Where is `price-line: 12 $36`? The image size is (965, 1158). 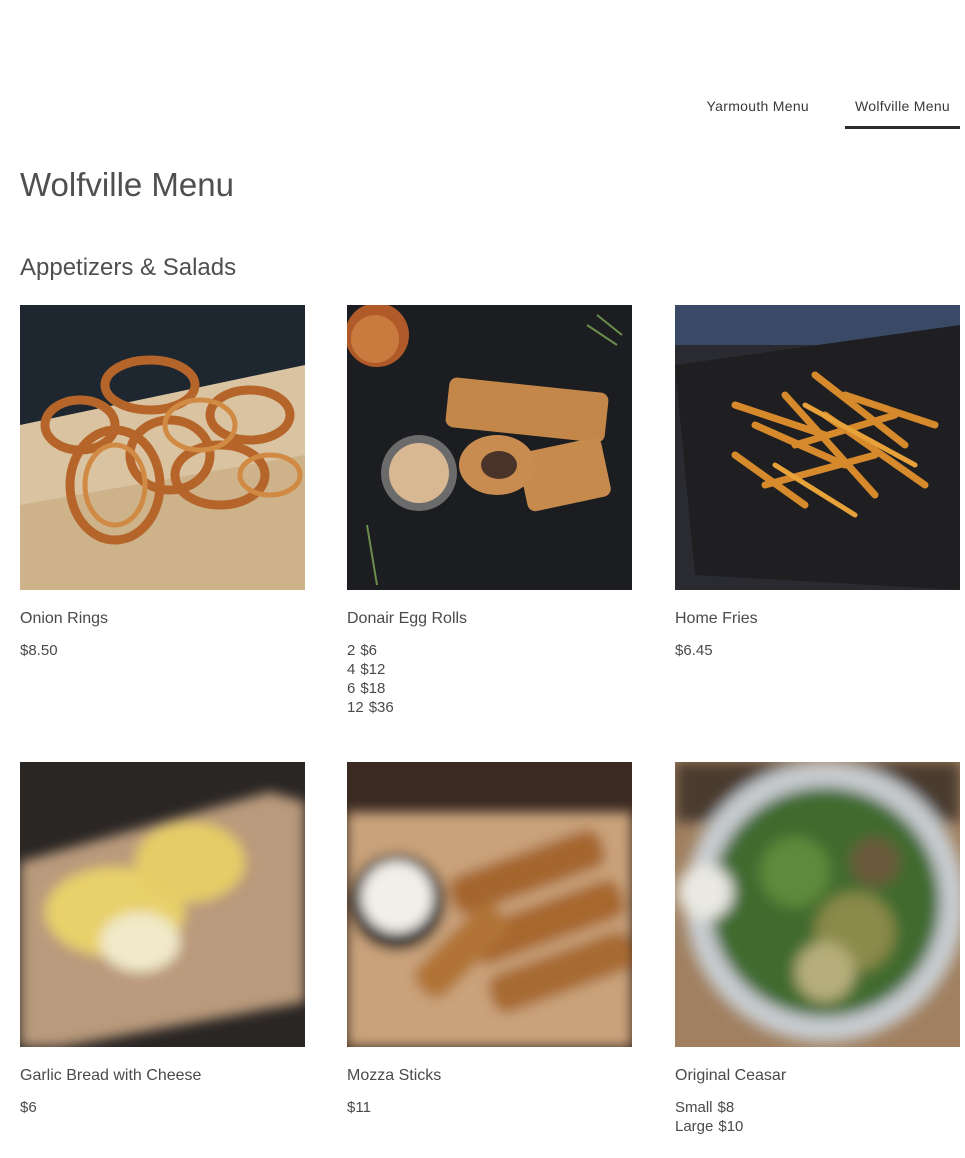 price-line: 12 $36 is located at coordinates (370, 707).